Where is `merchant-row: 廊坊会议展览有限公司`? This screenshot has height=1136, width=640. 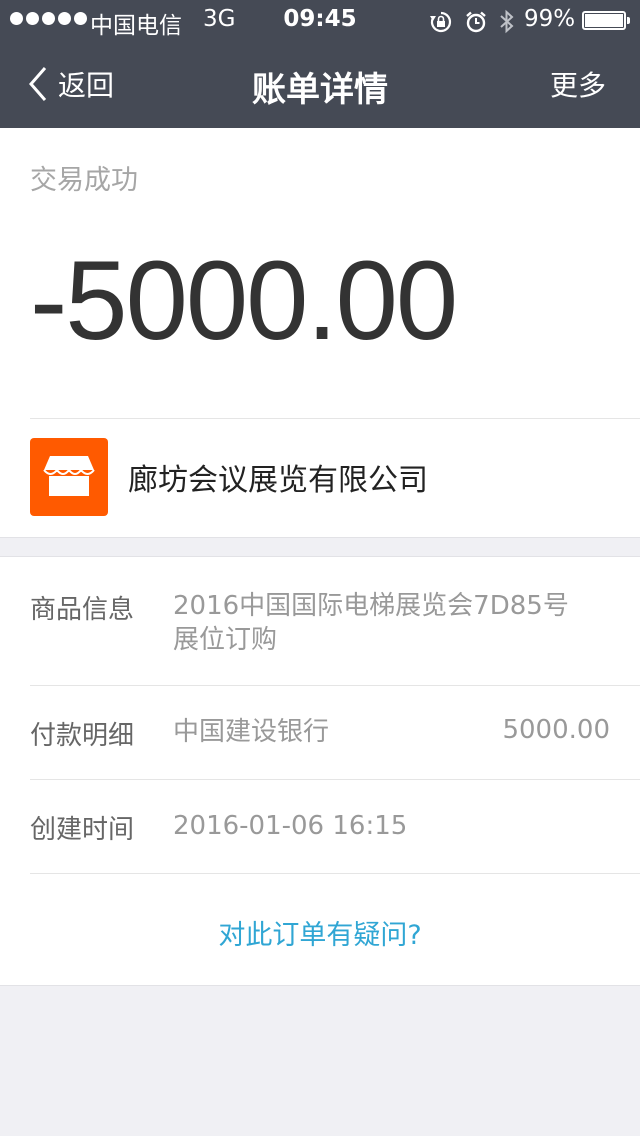
merchant-row: 廊坊会议展览有限公司 is located at coordinates (229, 477).